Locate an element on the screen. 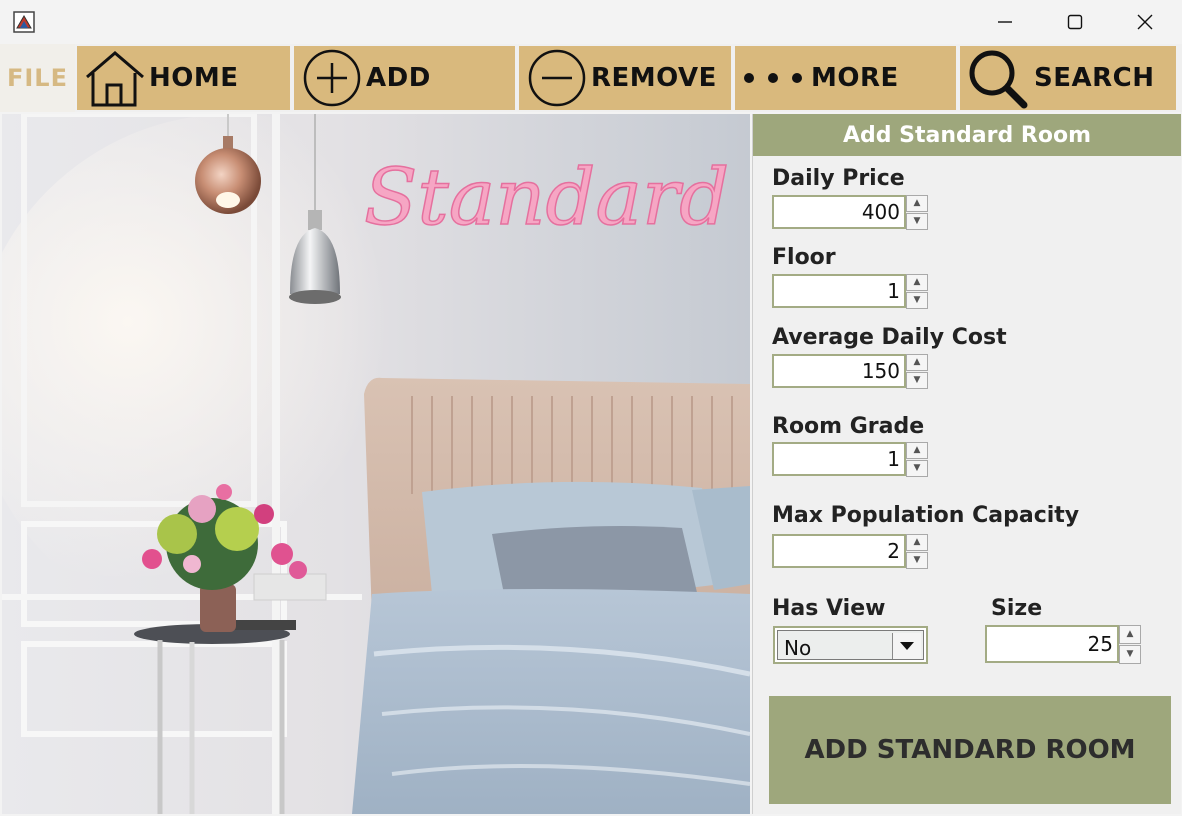 The width and height of the screenshot is (1182, 816). panel-title: Add Standard Room is located at coordinates (967, 135).